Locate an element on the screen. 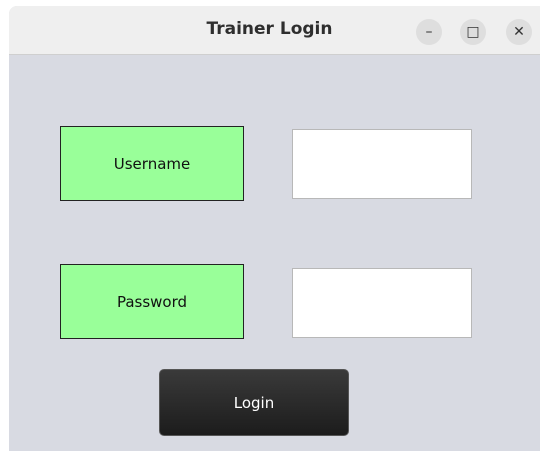 The width and height of the screenshot is (540, 451). minimize-button: – is located at coordinates (429, 32).